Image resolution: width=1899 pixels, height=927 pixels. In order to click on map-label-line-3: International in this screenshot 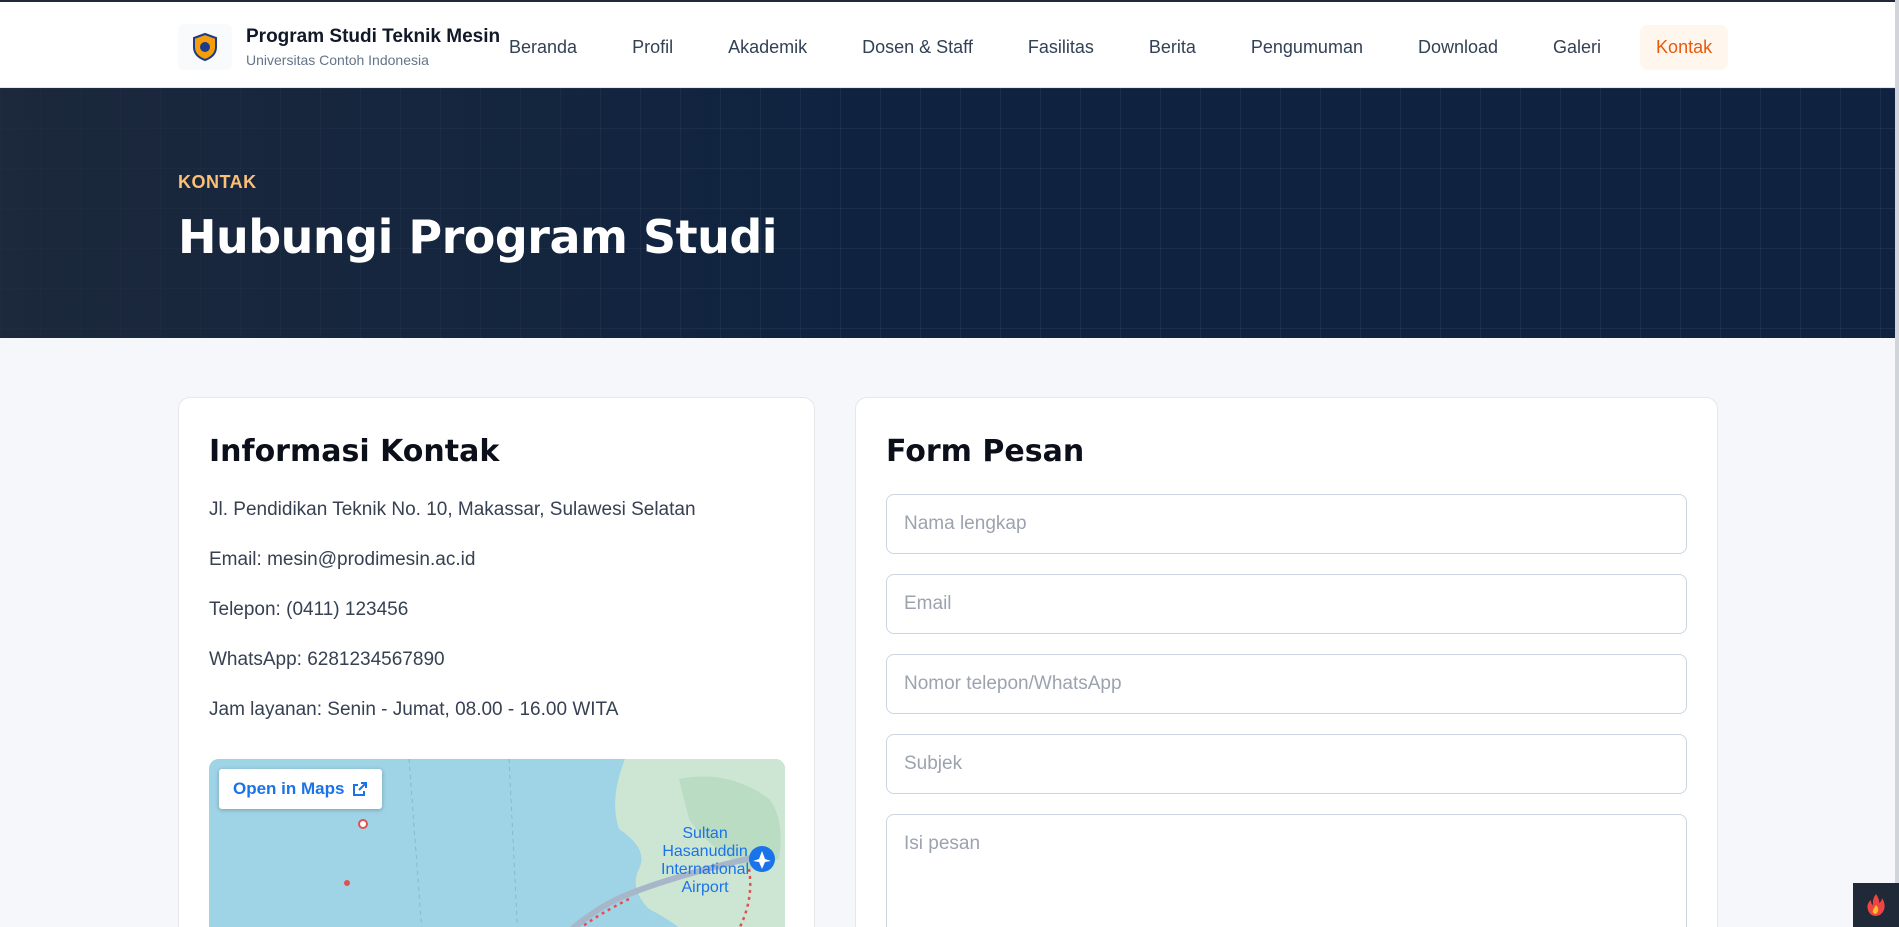, I will do `click(705, 869)`.